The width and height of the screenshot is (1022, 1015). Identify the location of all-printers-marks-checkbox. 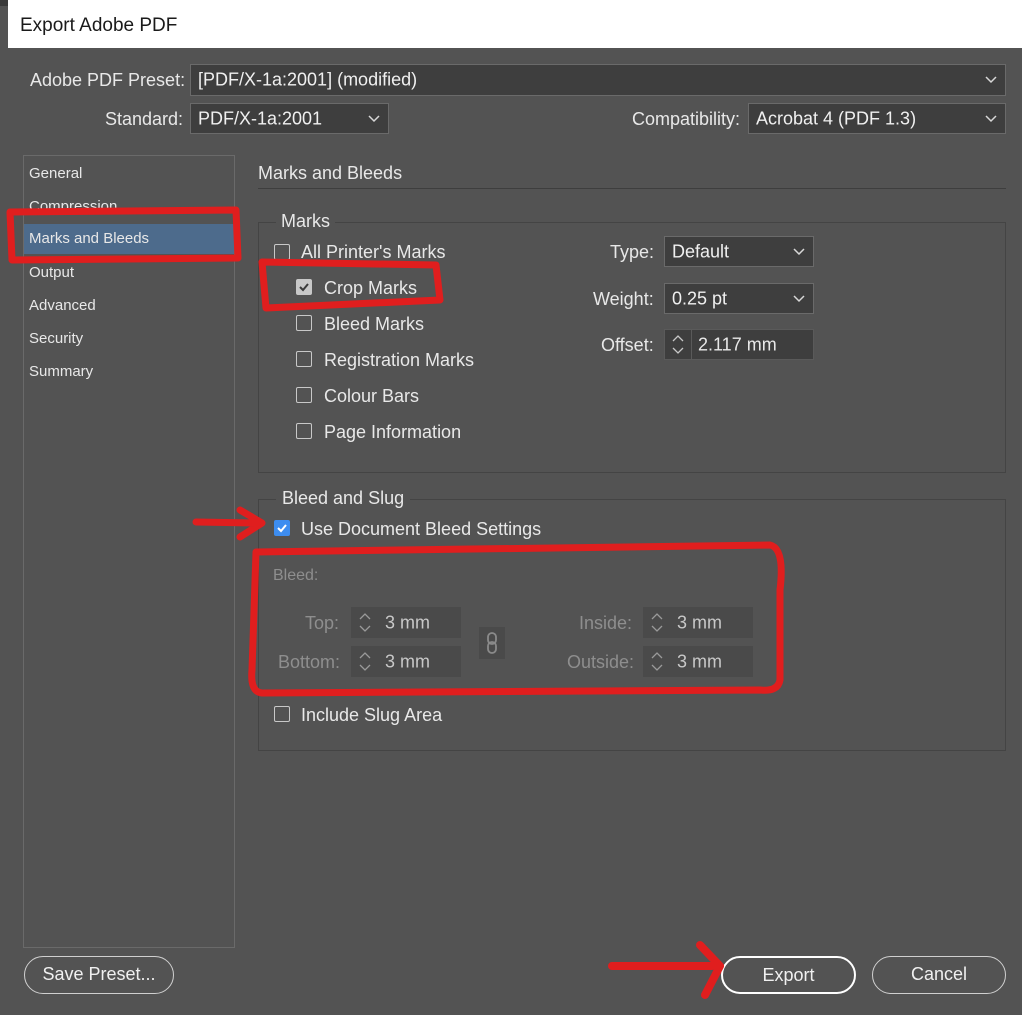
(282, 252).